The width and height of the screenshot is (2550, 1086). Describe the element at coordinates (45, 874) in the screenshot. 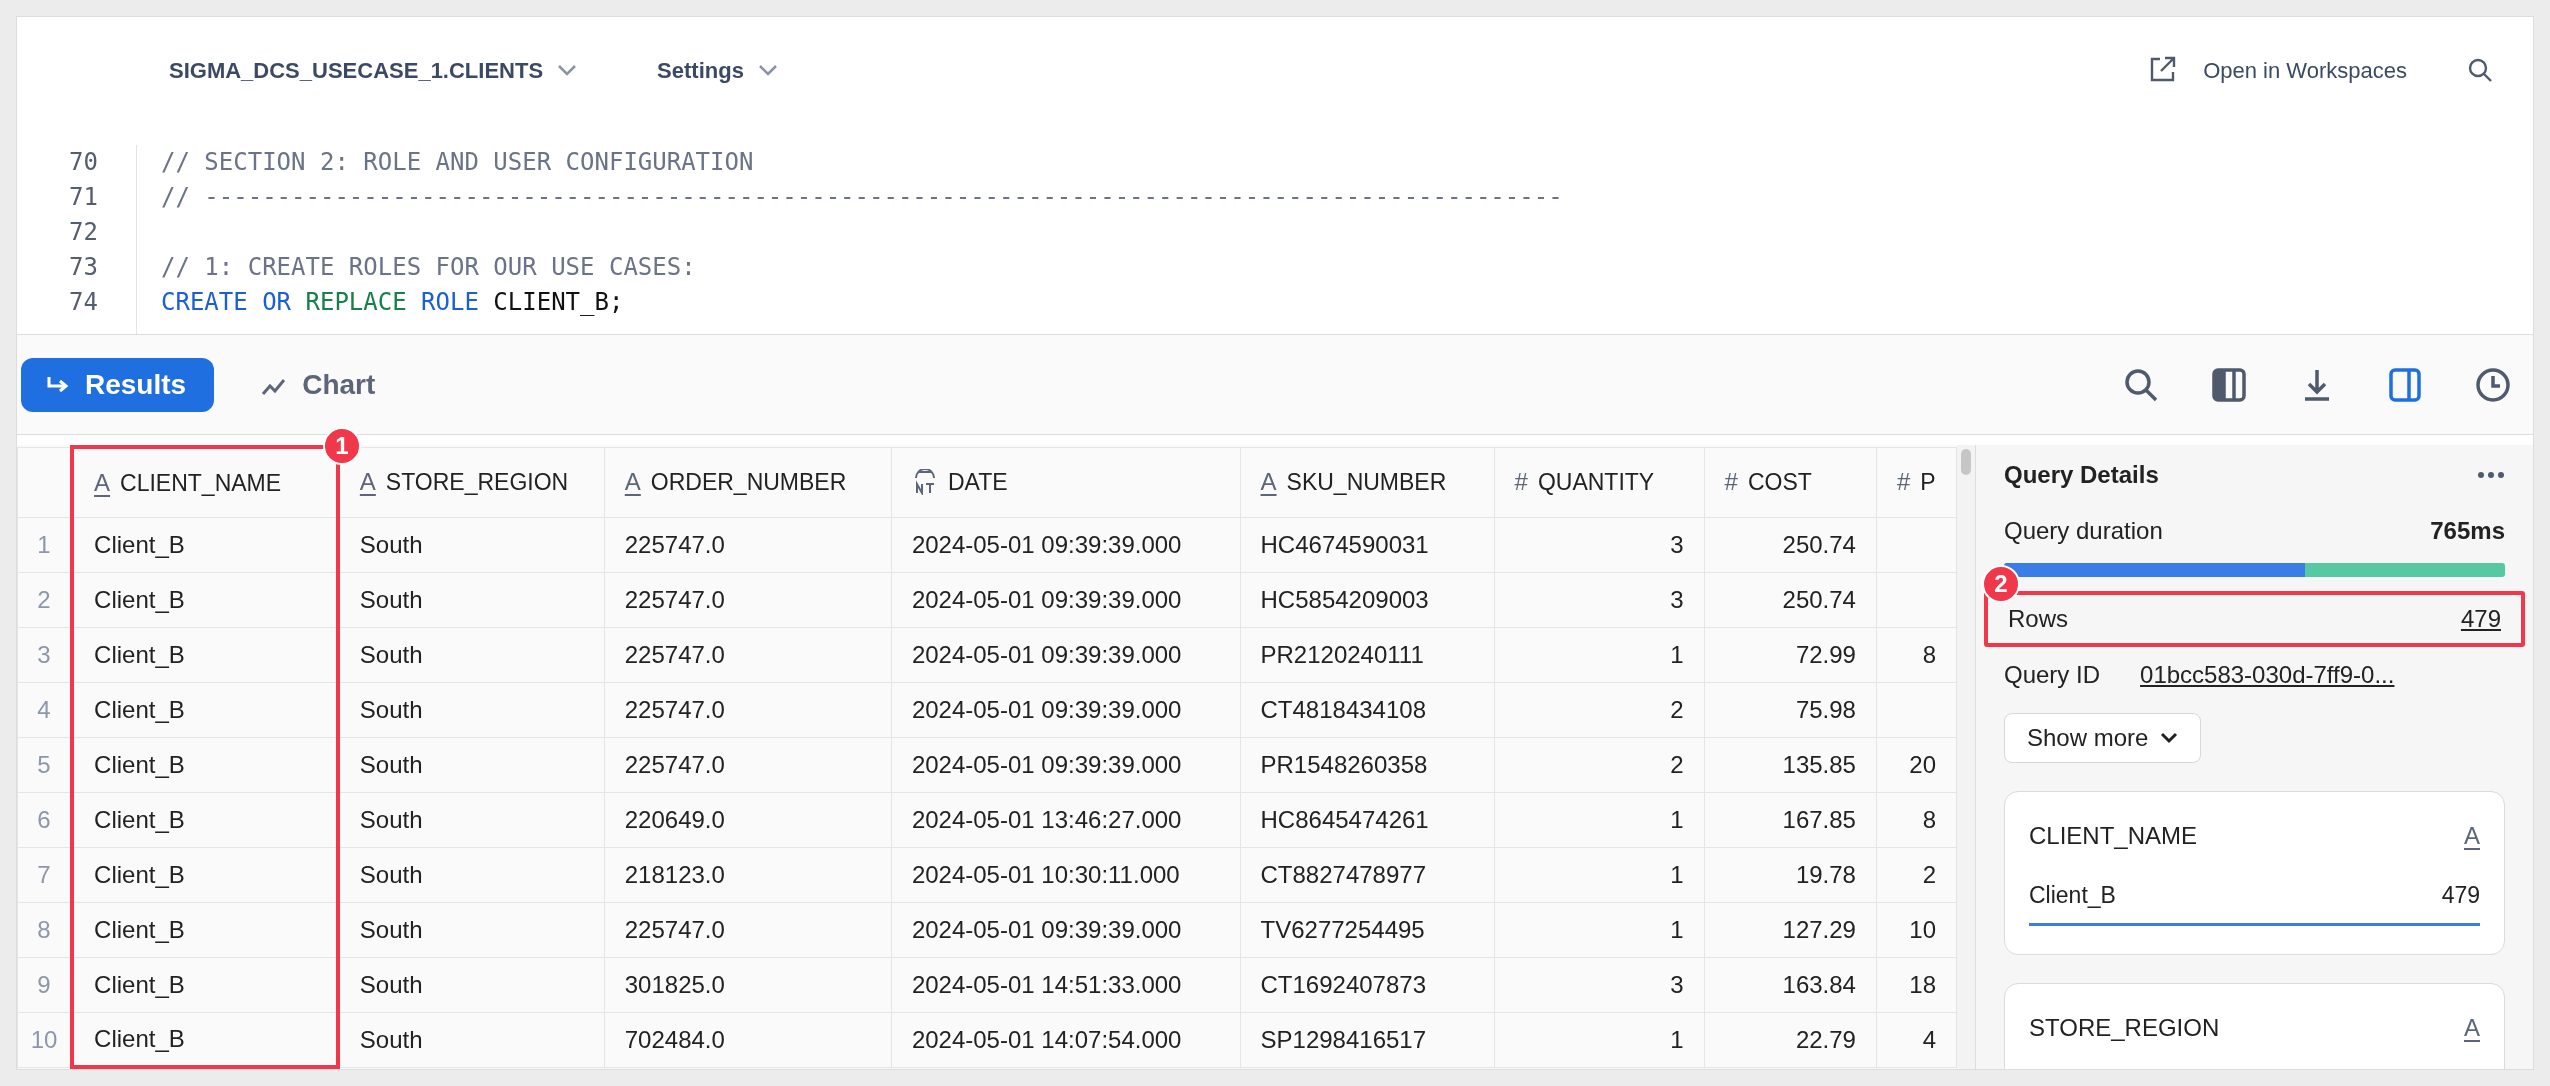

I see `row-number: 7` at that location.